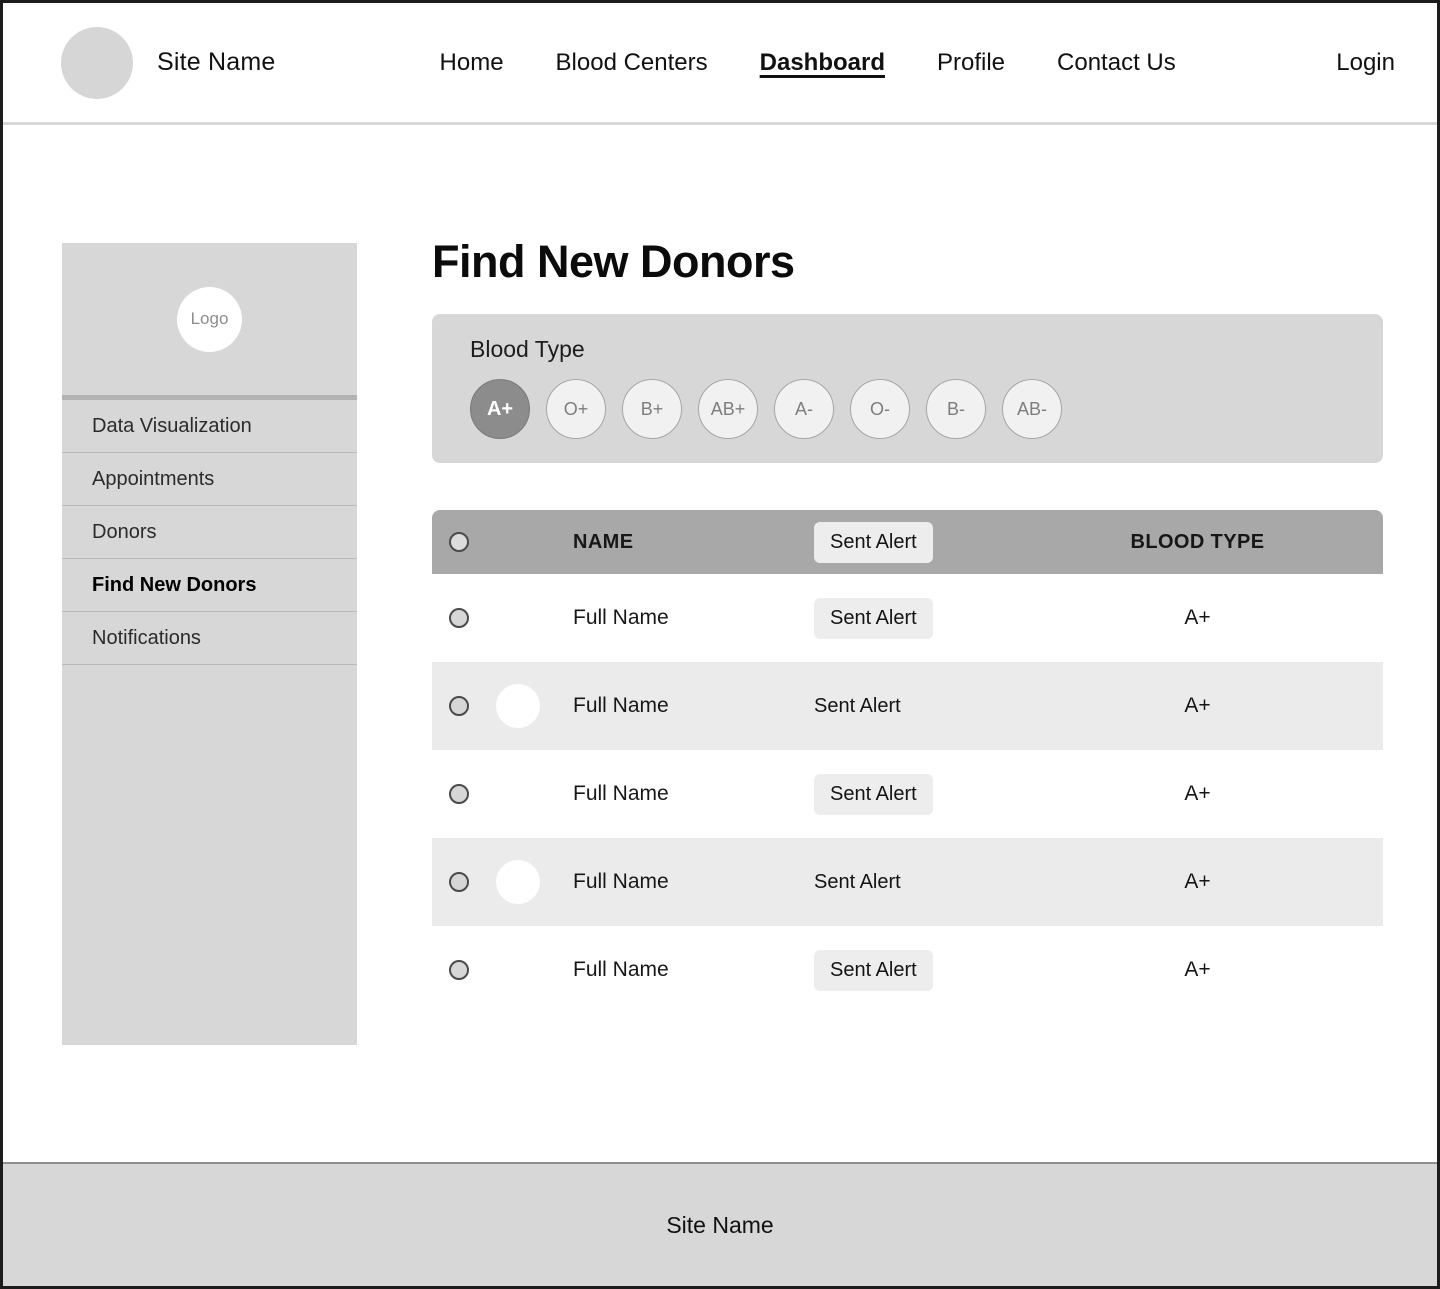  What do you see at coordinates (209, 479) in the screenshot?
I see `sidebar-item-appointments: Appointments` at bounding box center [209, 479].